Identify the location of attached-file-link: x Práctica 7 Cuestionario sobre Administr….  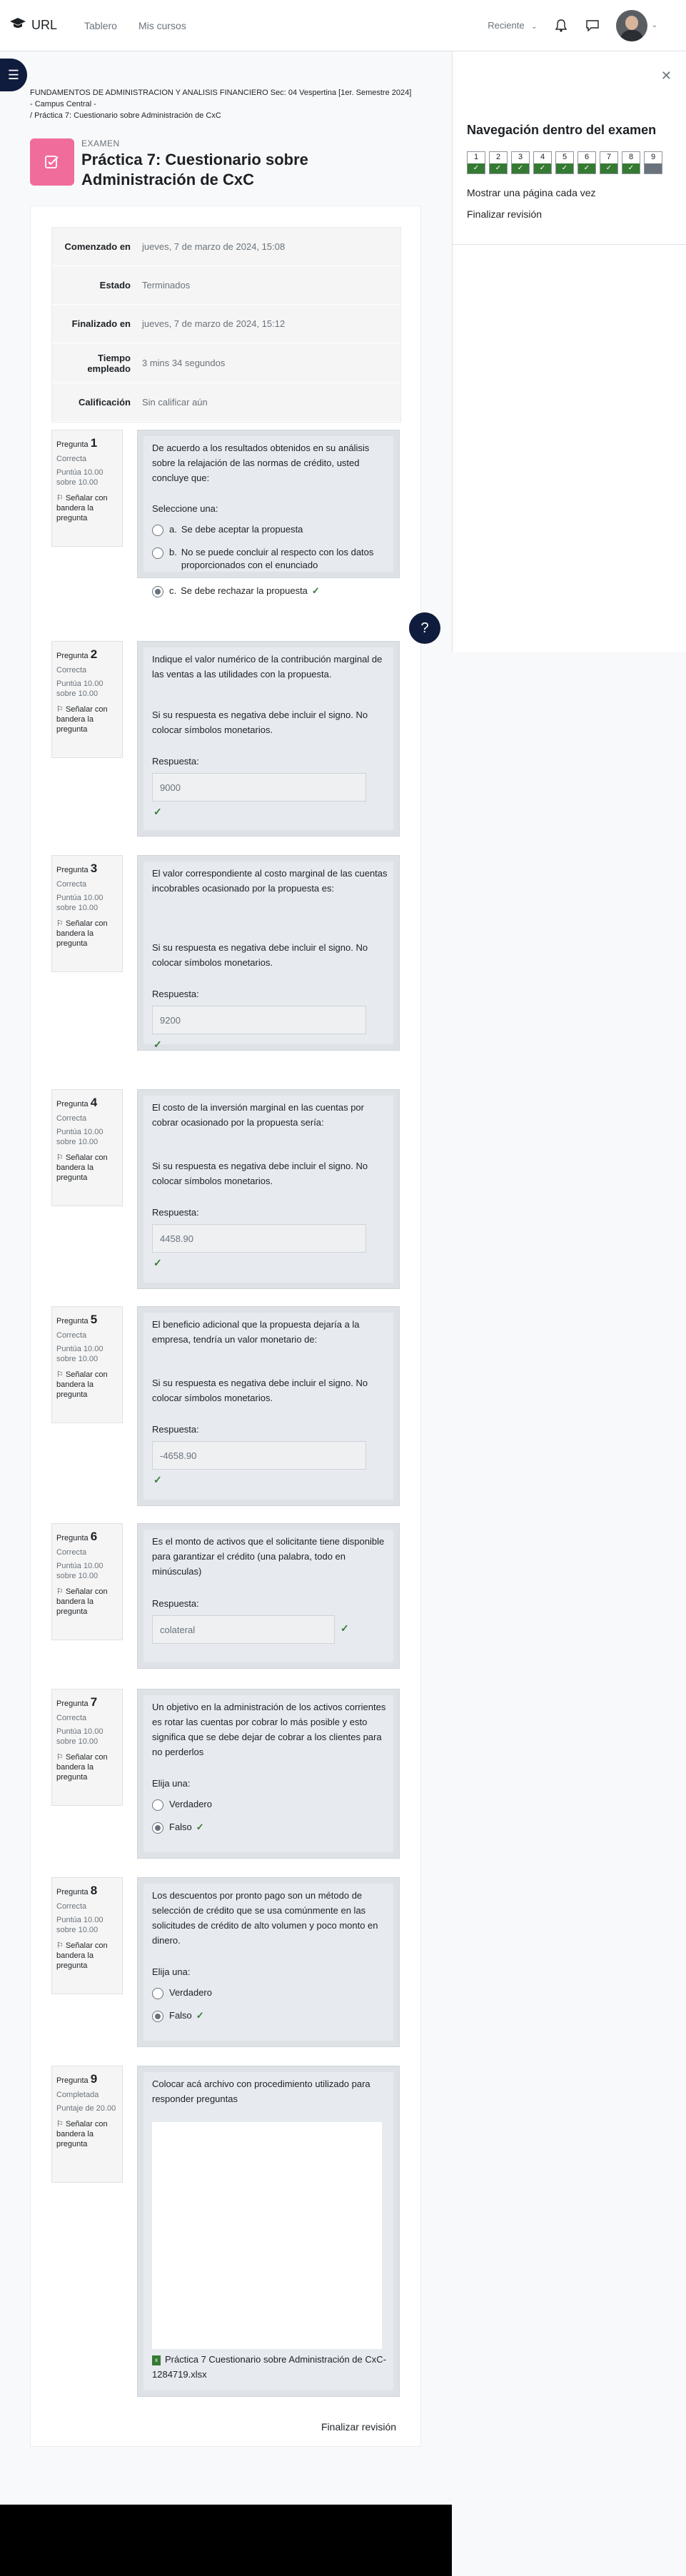
(270, 2367).